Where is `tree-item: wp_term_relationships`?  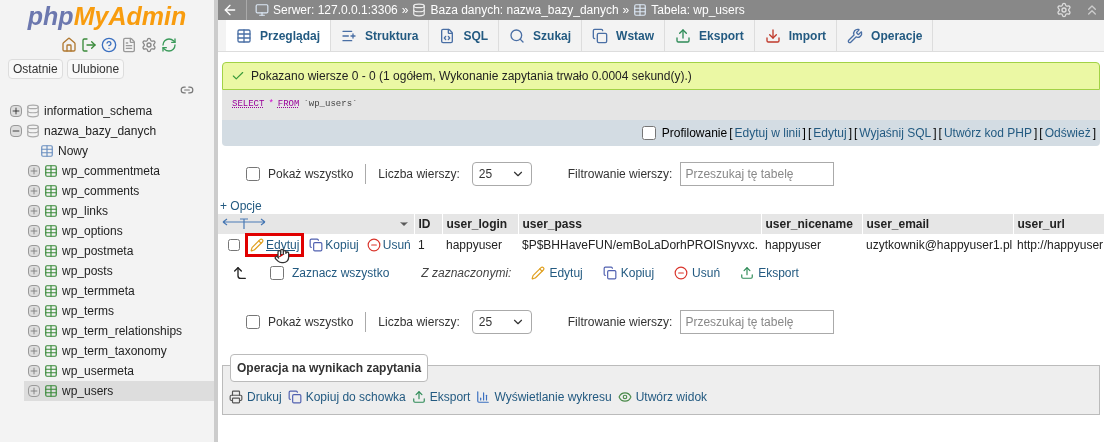 tree-item: wp_term_relationships is located at coordinates (107, 331).